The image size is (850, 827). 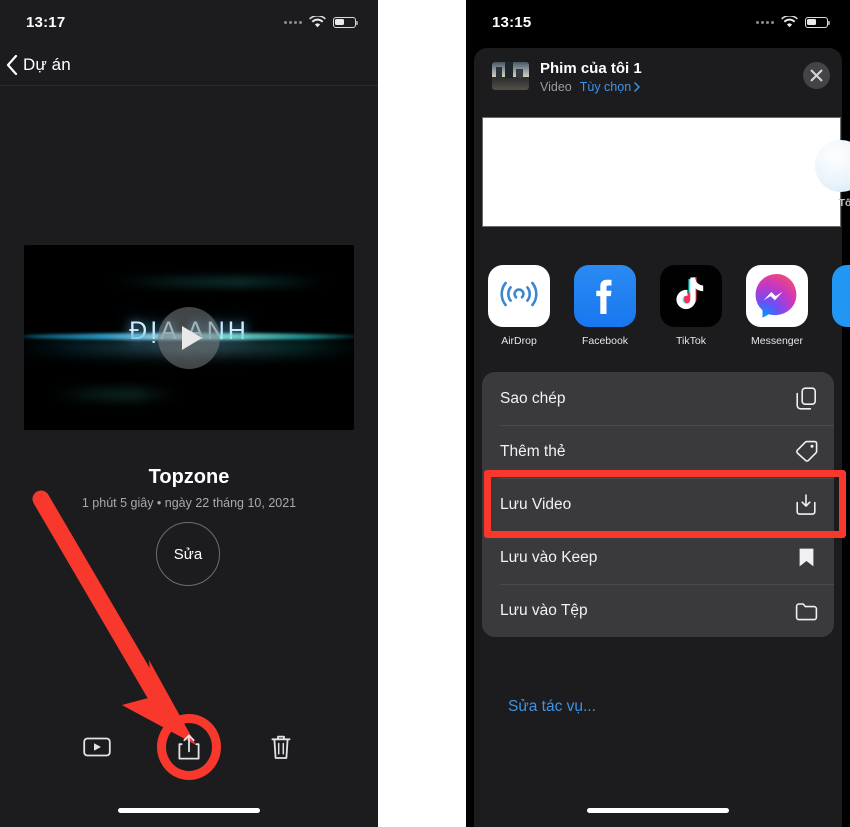 What do you see at coordinates (510, 76) in the screenshot?
I see `video-thumbnail` at bounding box center [510, 76].